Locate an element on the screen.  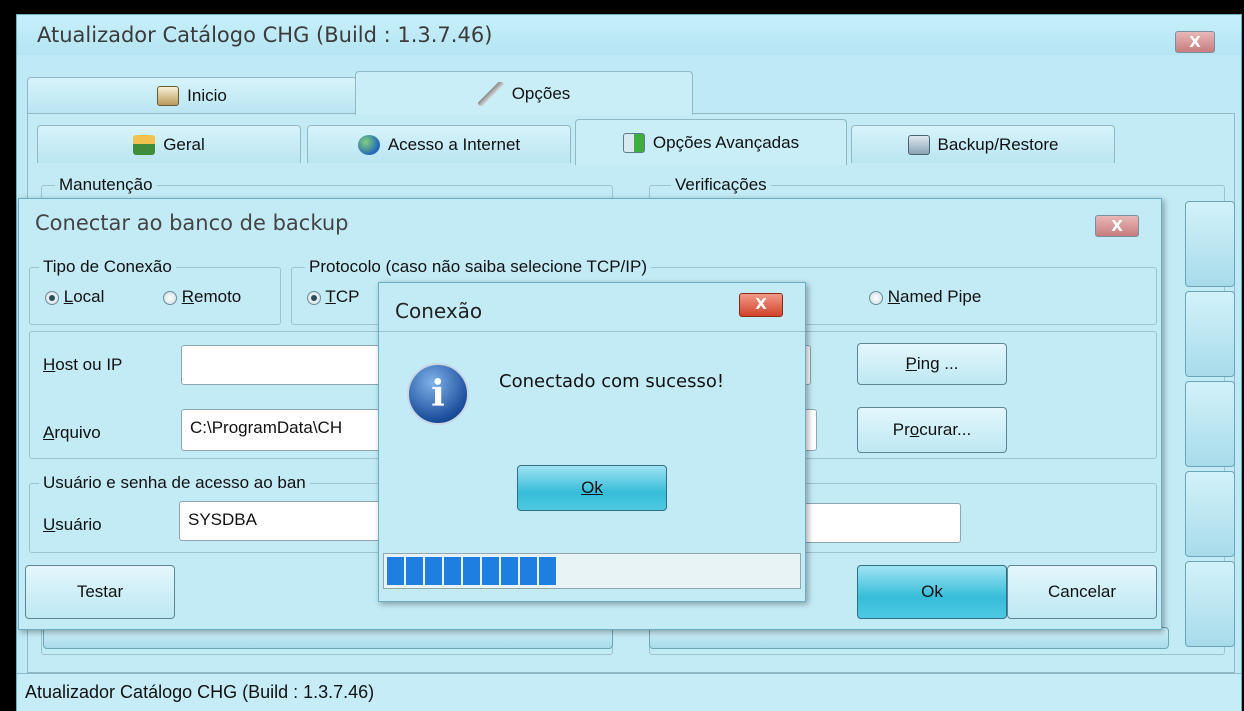
arrow-icon is located at coordinates (633, 142).